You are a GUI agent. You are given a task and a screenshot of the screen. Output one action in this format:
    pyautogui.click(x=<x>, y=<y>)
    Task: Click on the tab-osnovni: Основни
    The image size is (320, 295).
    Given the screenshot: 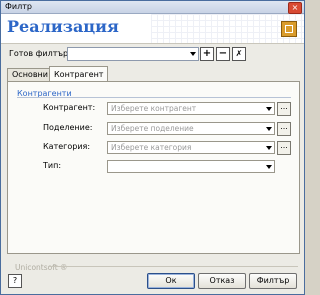 What is the action you would take?
    pyautogui.click(x=30, y=74)
    